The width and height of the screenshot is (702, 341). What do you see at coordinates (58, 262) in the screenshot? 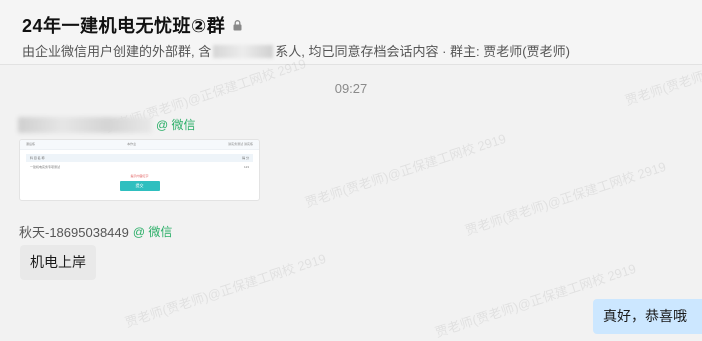
I see `incoming-message-bubble: 机电上岸` at bounding box center [58, 262].